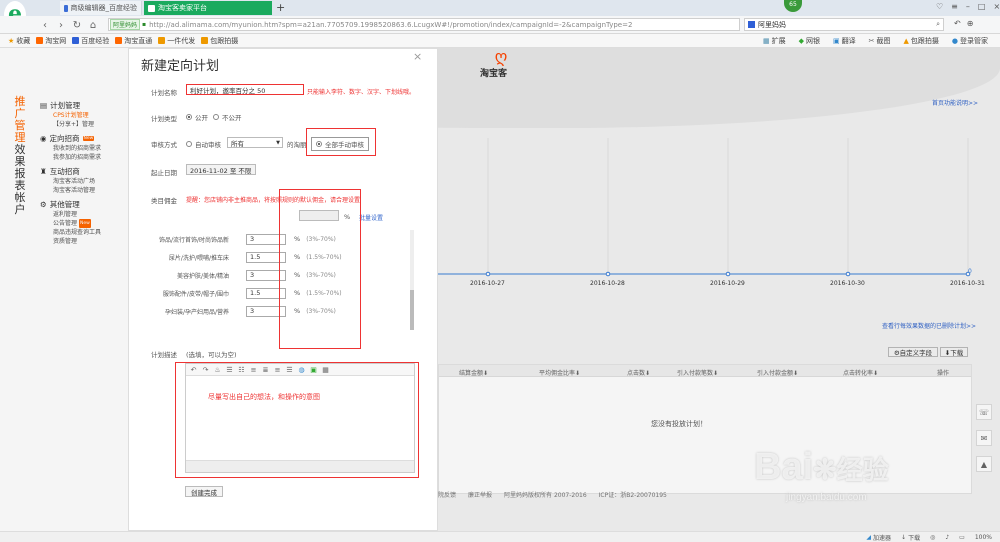 The height and width of the screenshot is (542, 1000). I want to click on col-pay-amount: 引入付款金额⬇, so click(777, 372).